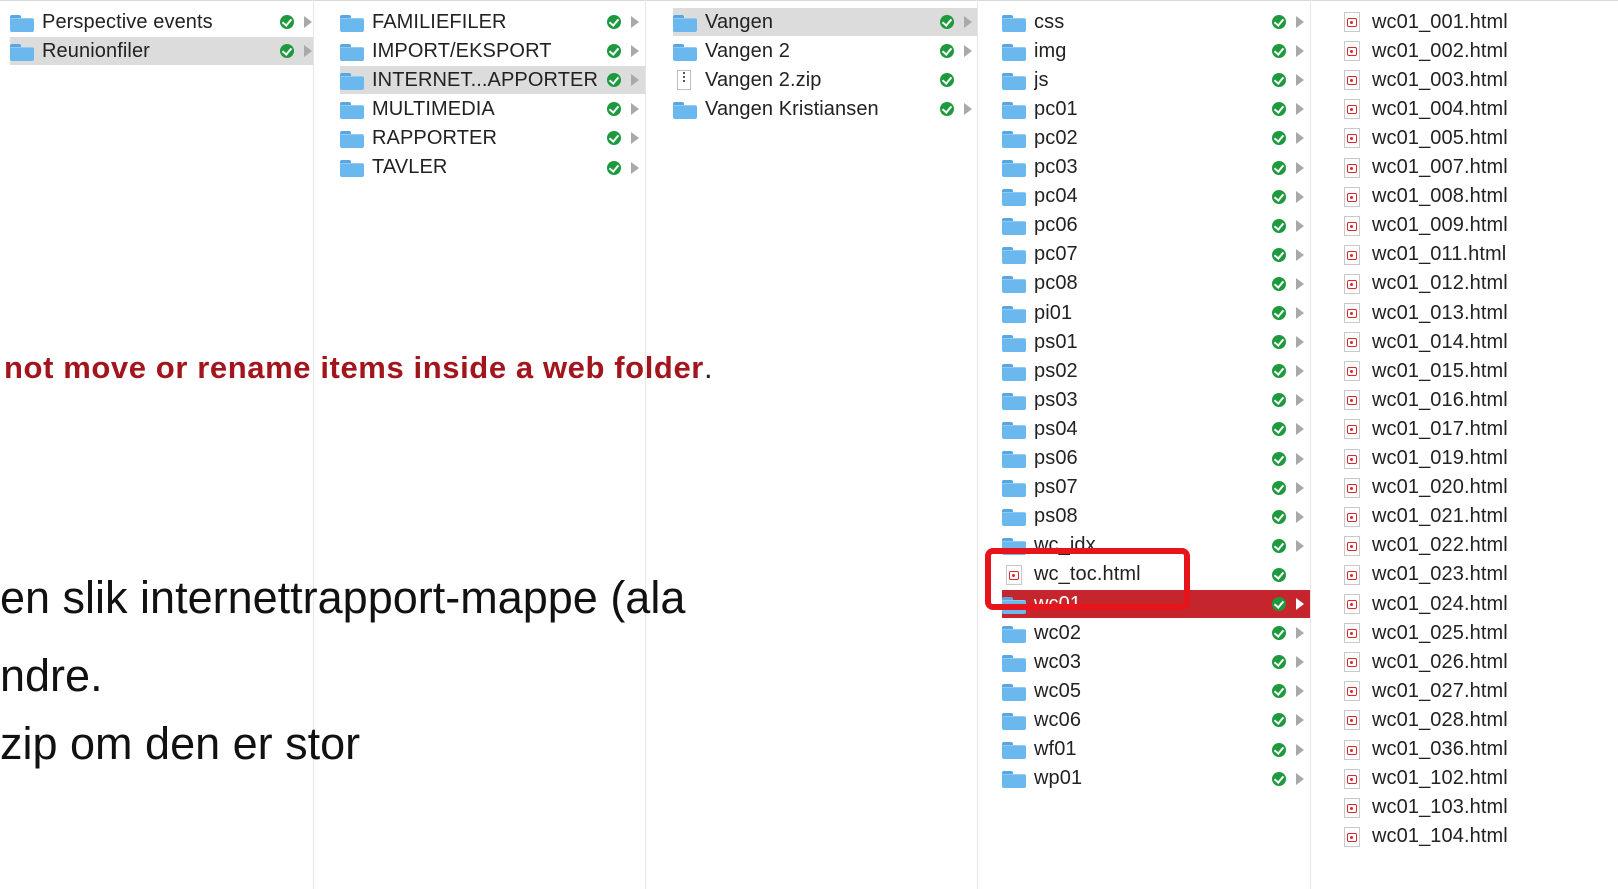  I want to click on file-row: wc01_011.html, so click(1479, 255).